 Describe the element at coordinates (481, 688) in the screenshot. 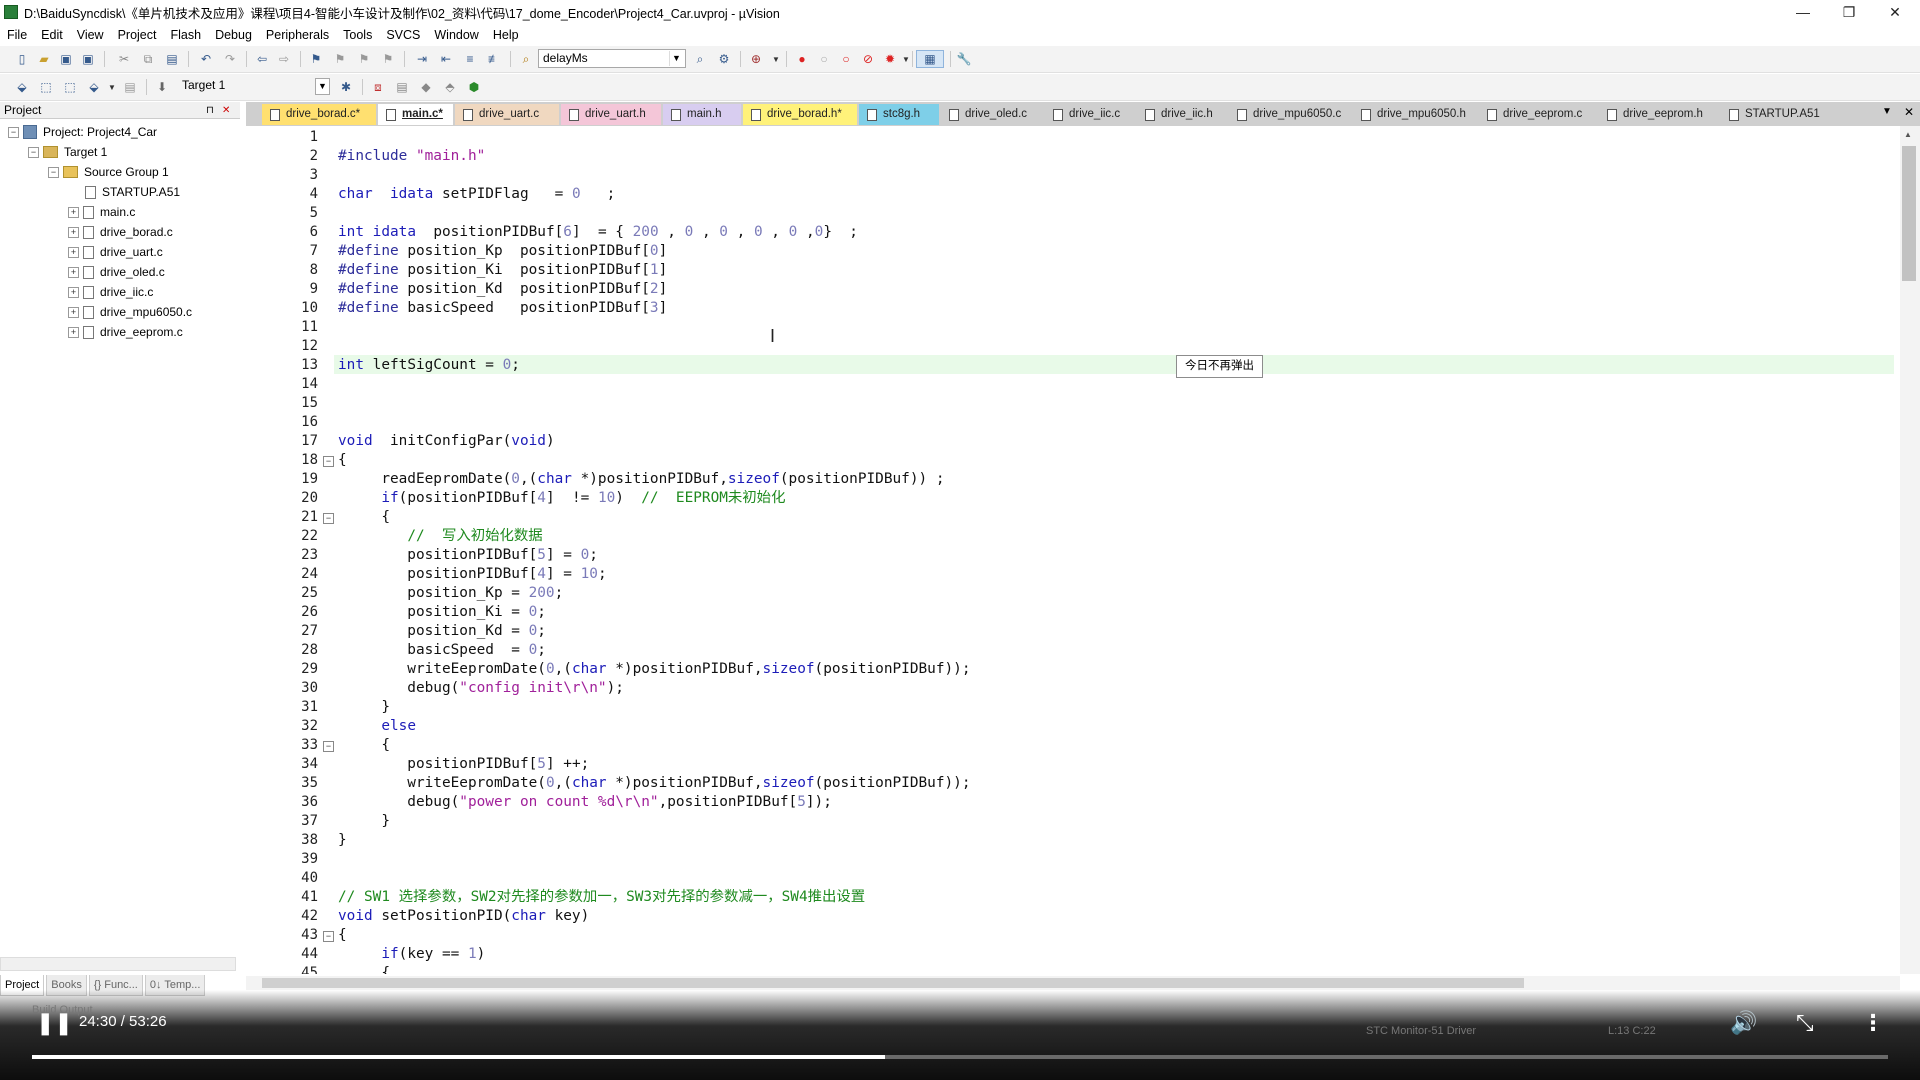

I see `code-line: debug("config init\r\n");` at that location.